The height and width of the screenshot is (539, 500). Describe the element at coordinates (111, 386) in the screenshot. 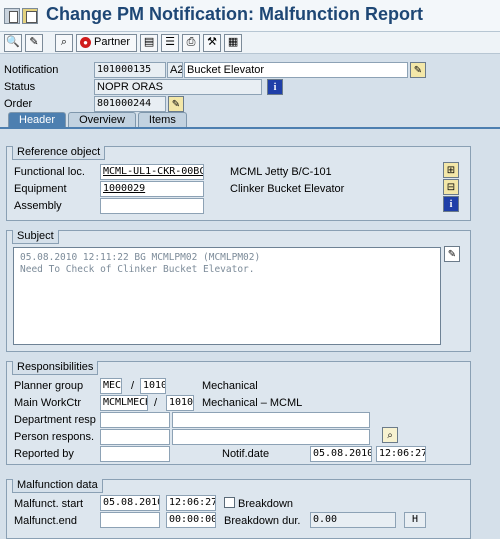

I see `planner-group-field: MEC` at that location.